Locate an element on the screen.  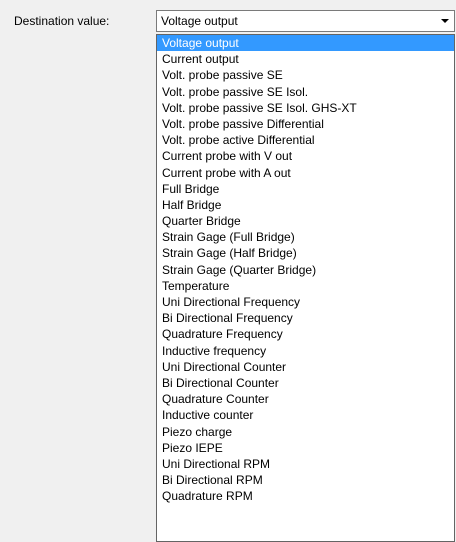
dropdown-option: Quarter Bridge is located at coordinates (305, 221).